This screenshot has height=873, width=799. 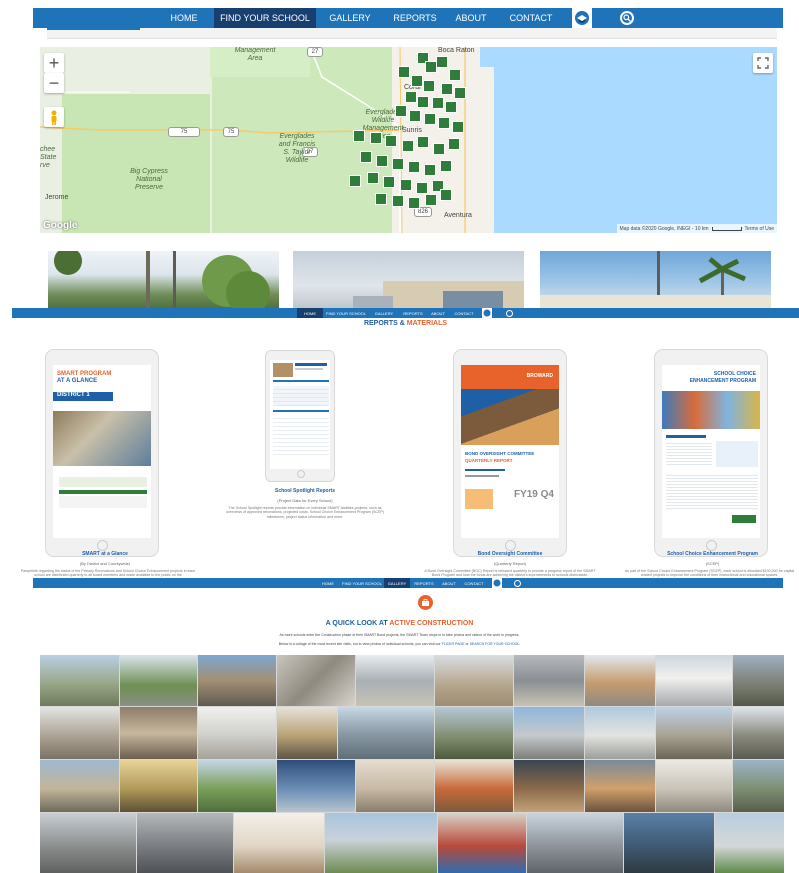 What do you see at coordinates (759, 229) in the screenshot?
I see `terms-link: Terms of Use` at bounding box center [759, 229].